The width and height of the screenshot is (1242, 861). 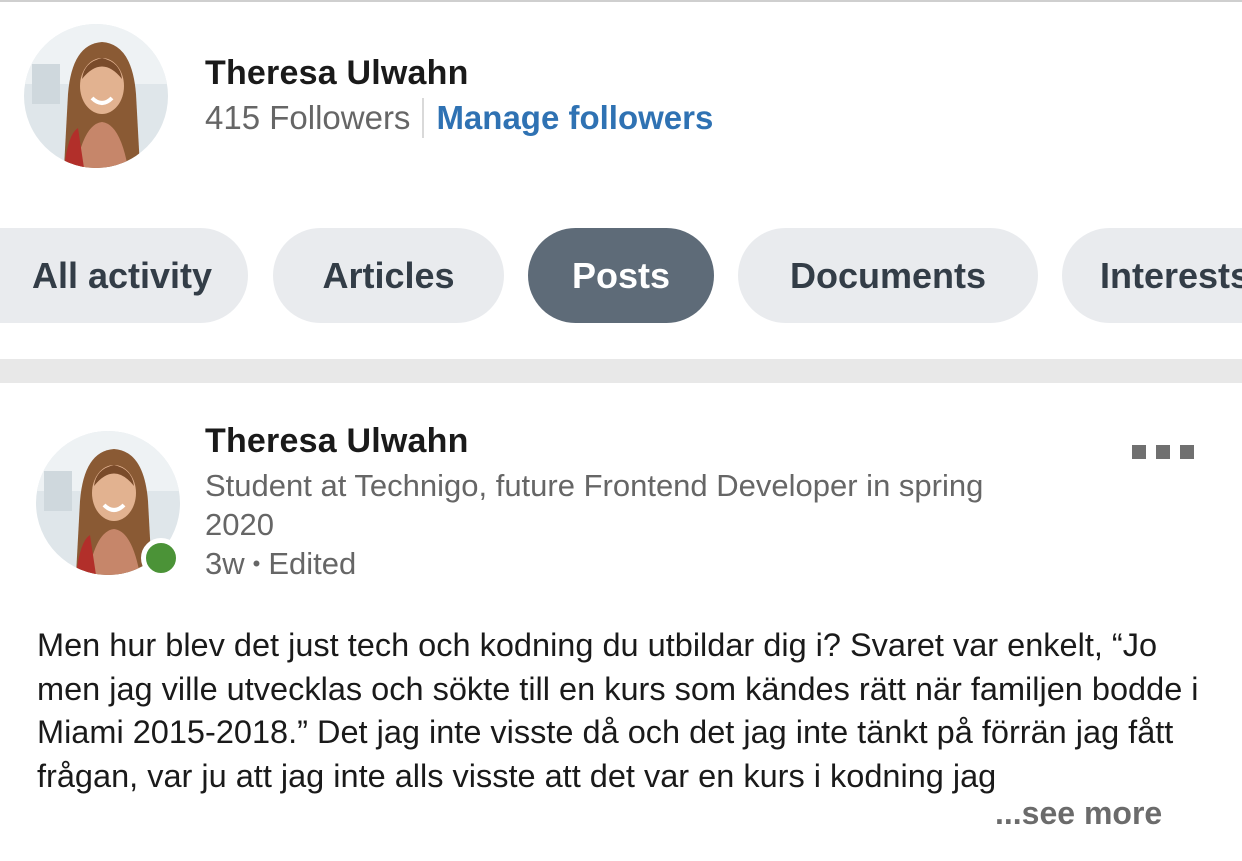 What do you see at coordinates (1152, 275) in the screenshot?
I see `filter-interests: Interests` at bounding box center [1152, 275].